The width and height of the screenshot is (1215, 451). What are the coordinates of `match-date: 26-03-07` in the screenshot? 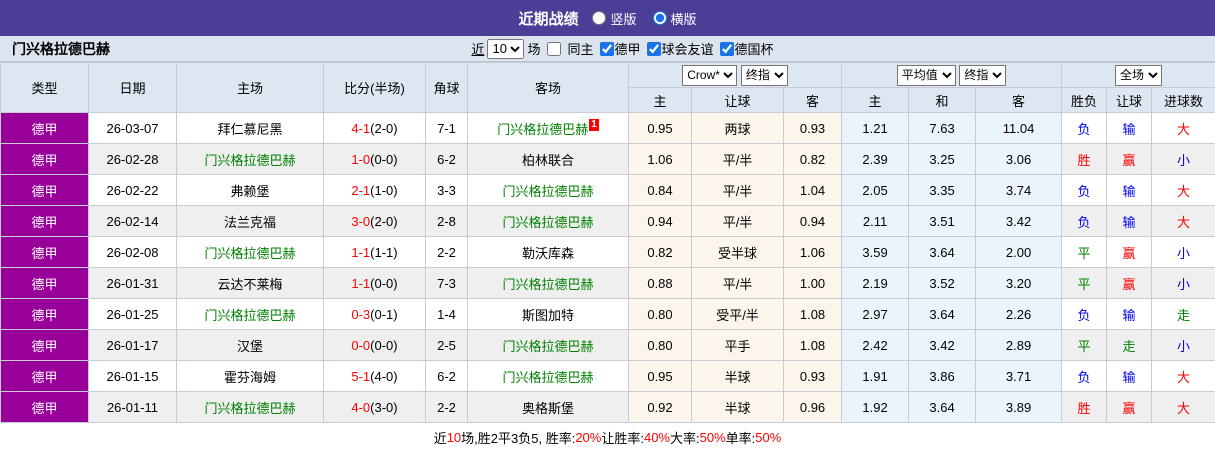 It's located at (133, 128).